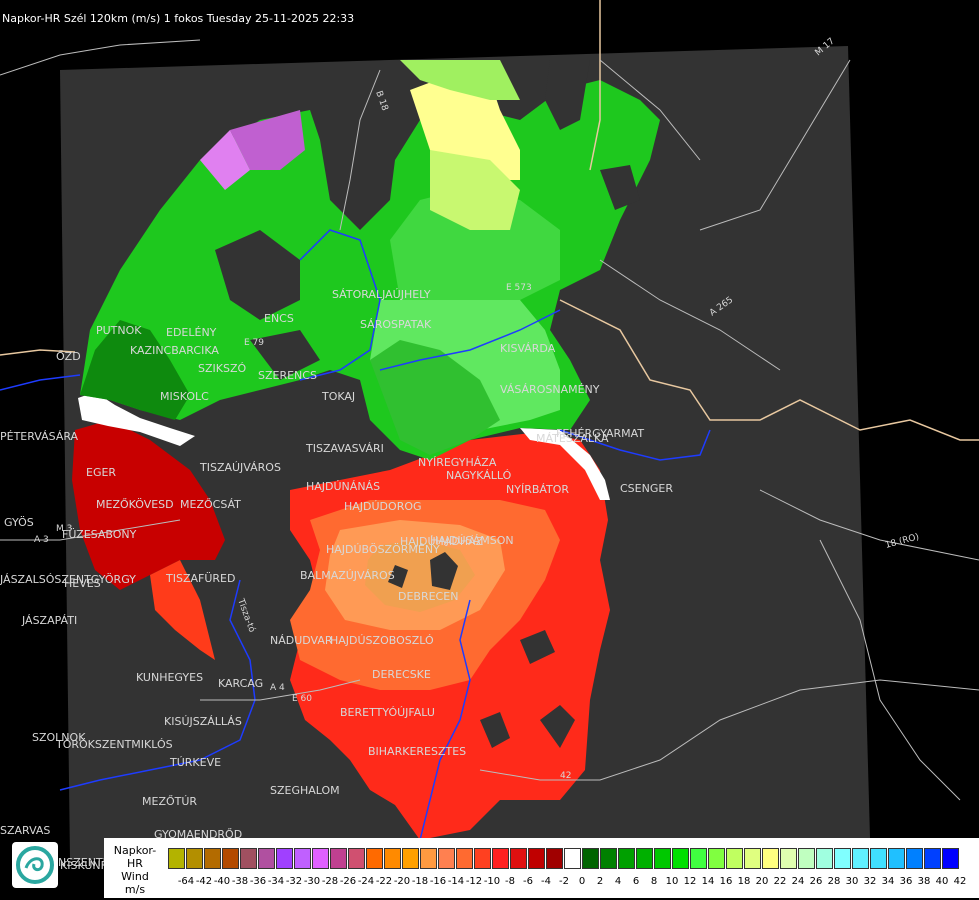 This screenshot has width=979, height=900. I want to click on road-label: 42, so click(565, 776).